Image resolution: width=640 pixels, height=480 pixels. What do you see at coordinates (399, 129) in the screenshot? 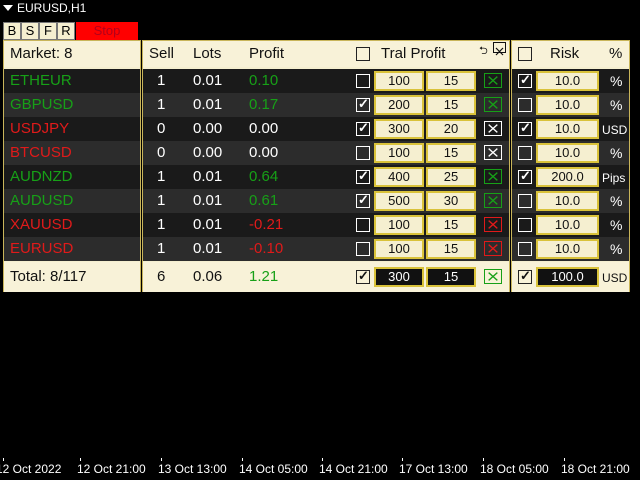
I see `tral-distance-field: 300` at bounding box center [399, 129].